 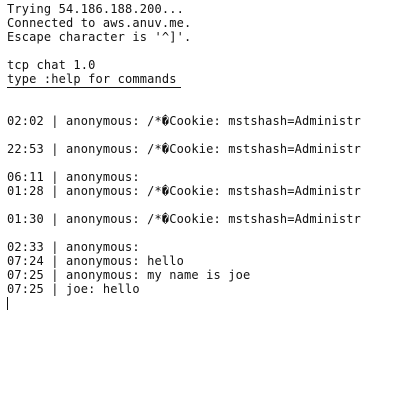 I want to click on chat-message-line: 07:25 | anonymous: my name is joe, so click(x=129, y=275).